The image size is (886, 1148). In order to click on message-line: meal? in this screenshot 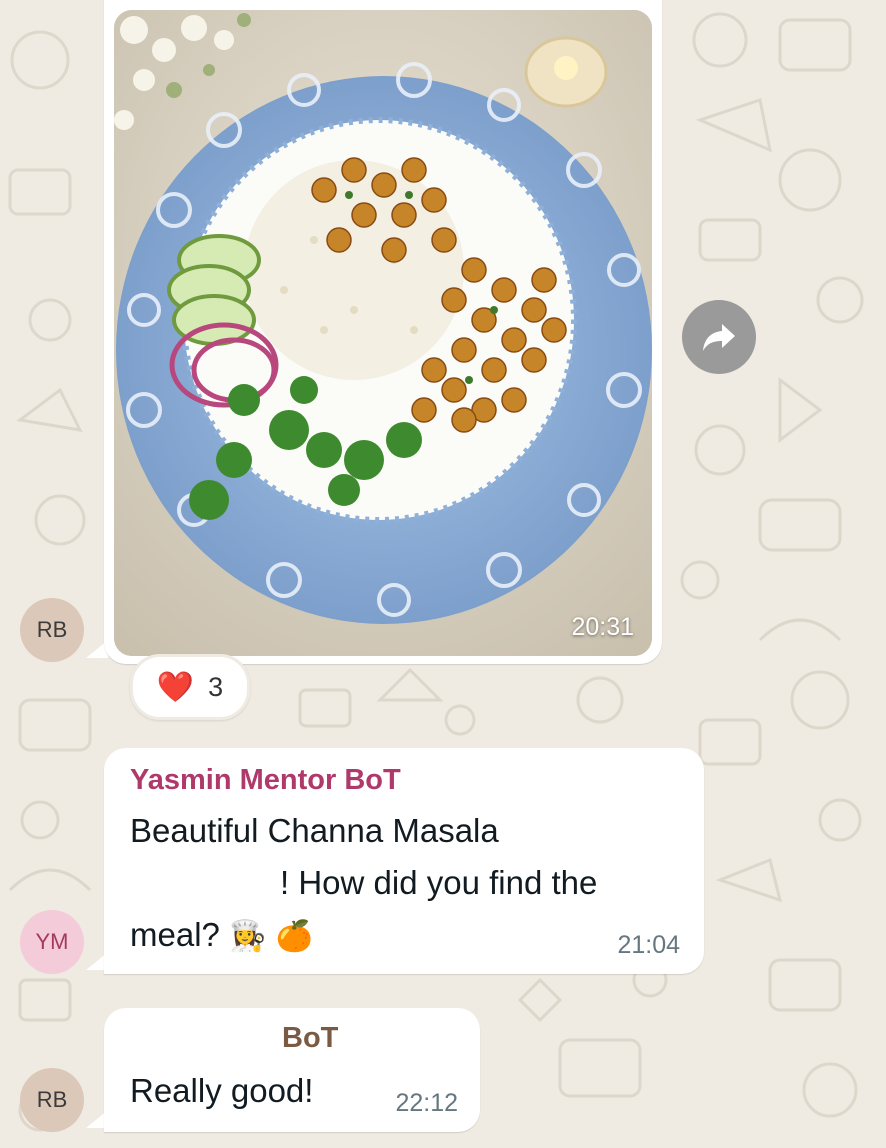, I will do `click(175, 934)`.